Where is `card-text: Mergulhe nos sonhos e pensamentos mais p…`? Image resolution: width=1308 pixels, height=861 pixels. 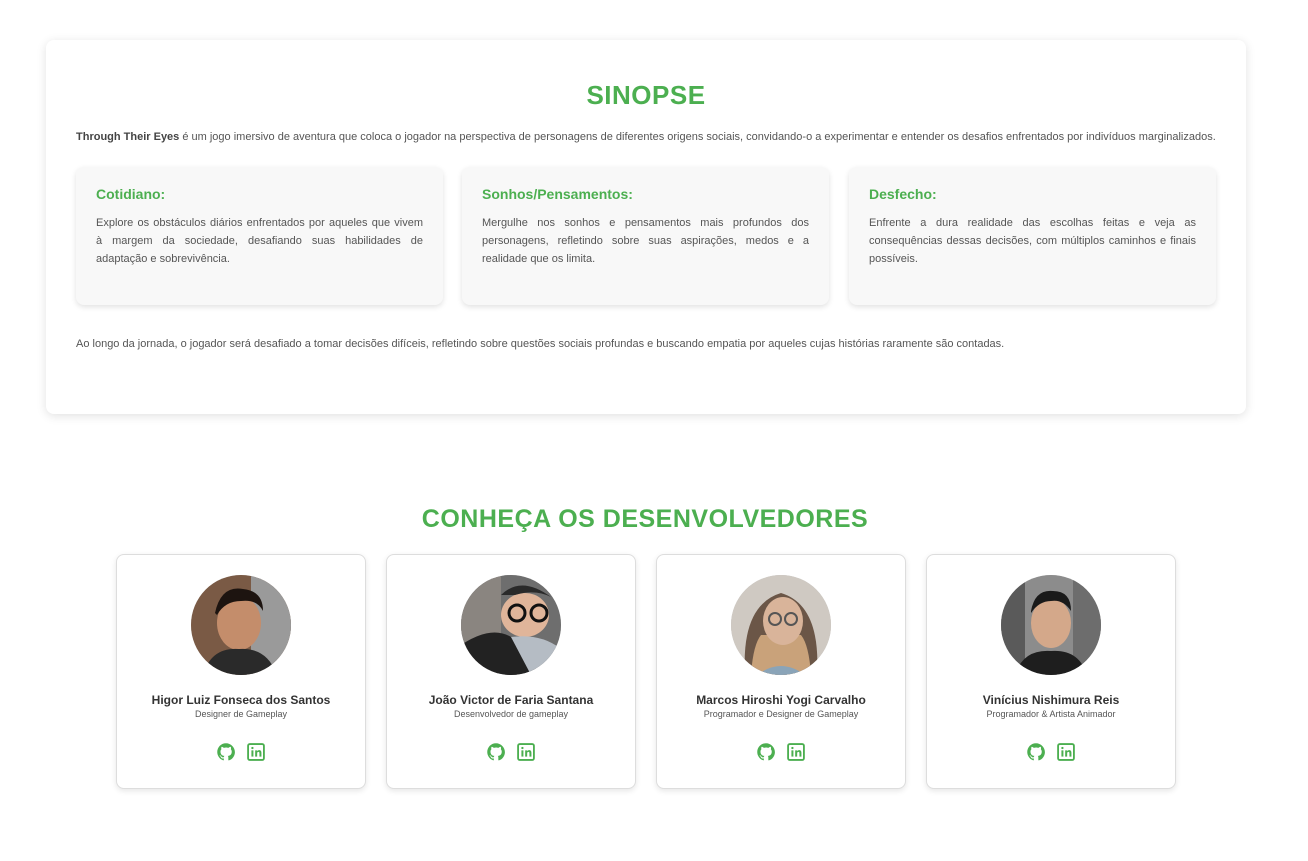
card-text: Mergulhe nos sonhos e pensamentos mais p… is located at coordinates (645, 241).